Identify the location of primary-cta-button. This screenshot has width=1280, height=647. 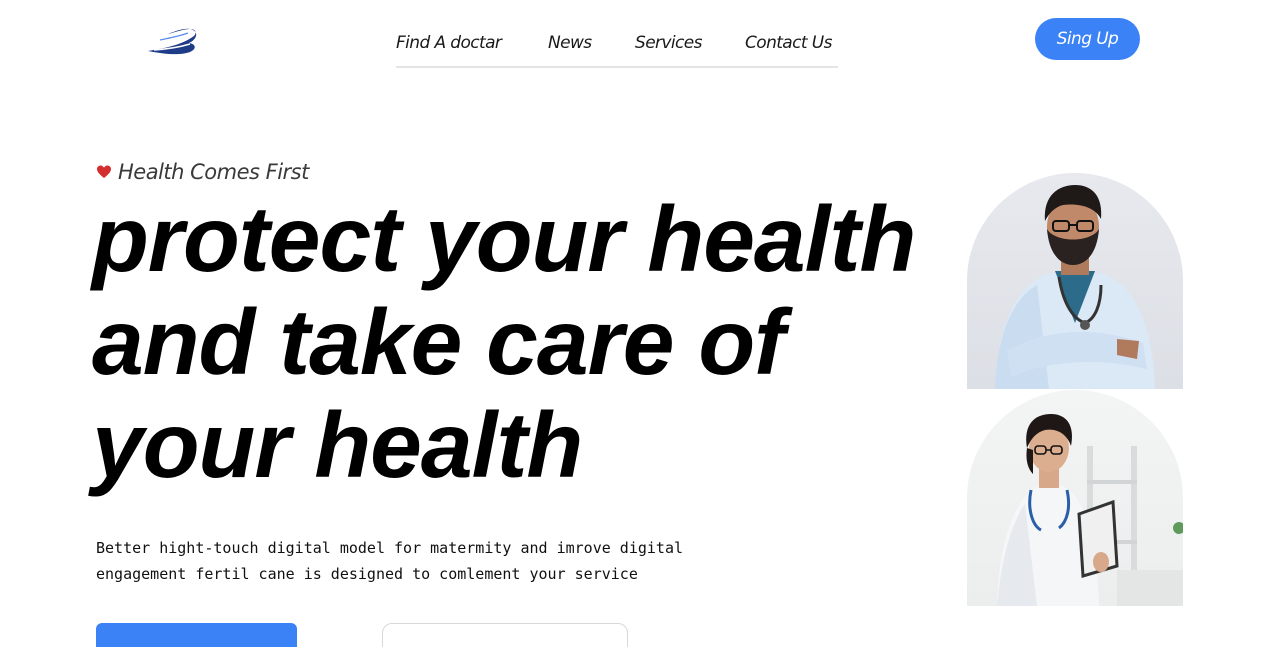
(196, 635).